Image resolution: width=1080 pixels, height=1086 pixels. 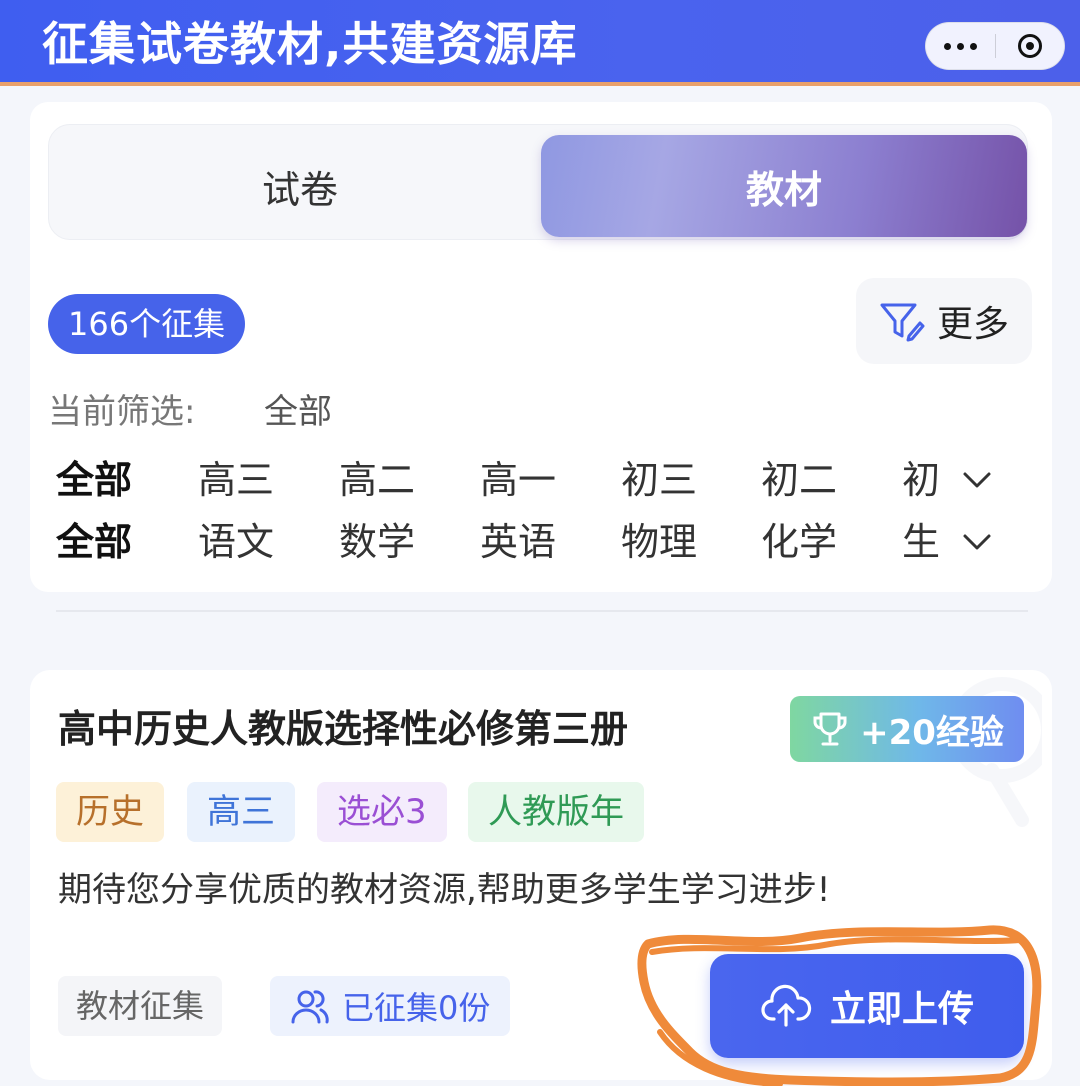 What do you see at coordinates (902, 322) in the screenshot?
I see `funnel-edit-icon` at bounding box center [902, 322].